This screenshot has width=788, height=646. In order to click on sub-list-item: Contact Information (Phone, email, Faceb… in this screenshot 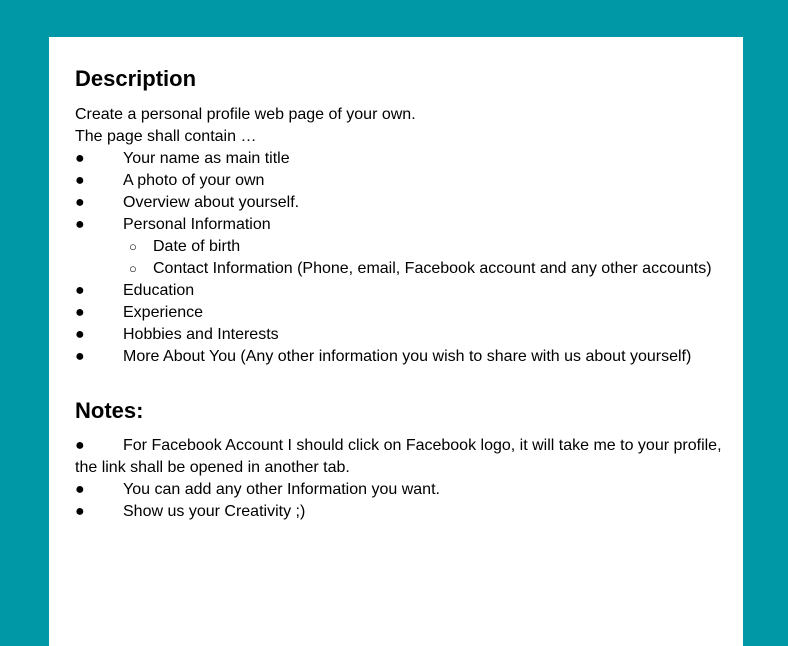, I will do `click(432, 268)`.